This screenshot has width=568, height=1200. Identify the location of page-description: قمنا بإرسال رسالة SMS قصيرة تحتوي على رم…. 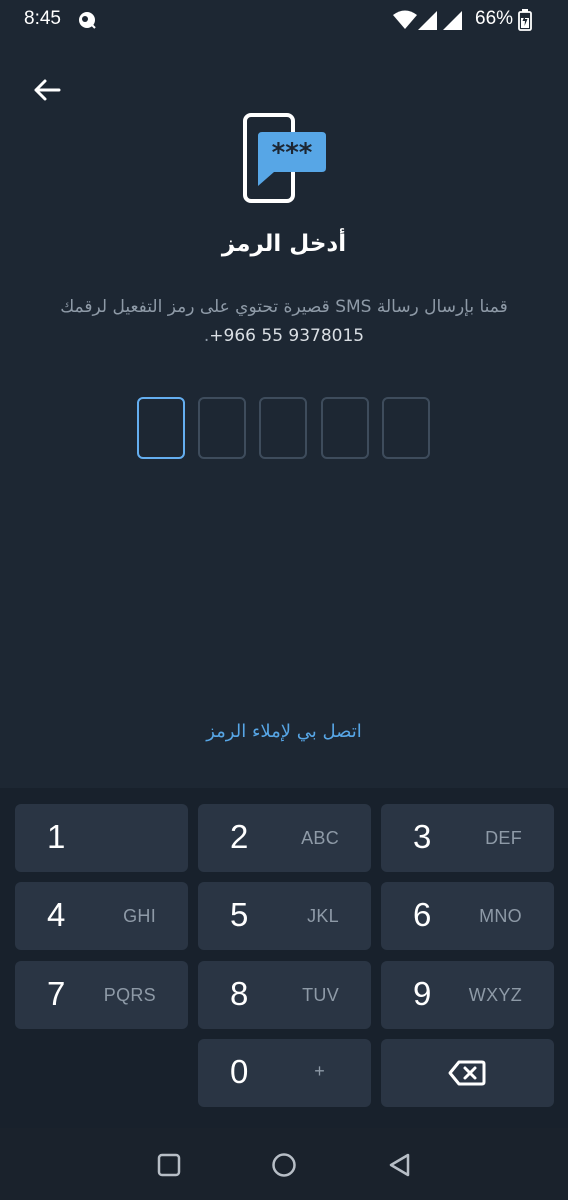
(284, 322).